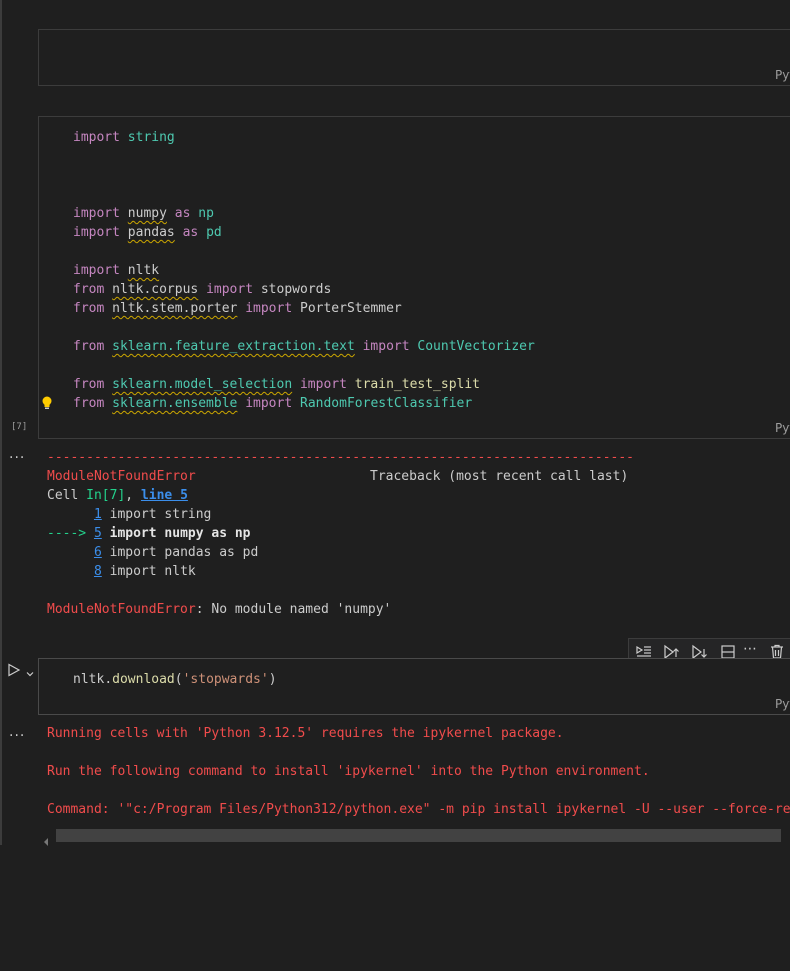 This screenshot has height=971, width=790. I want to click on module-name: sklearn.ensemble, so click(175, 403).